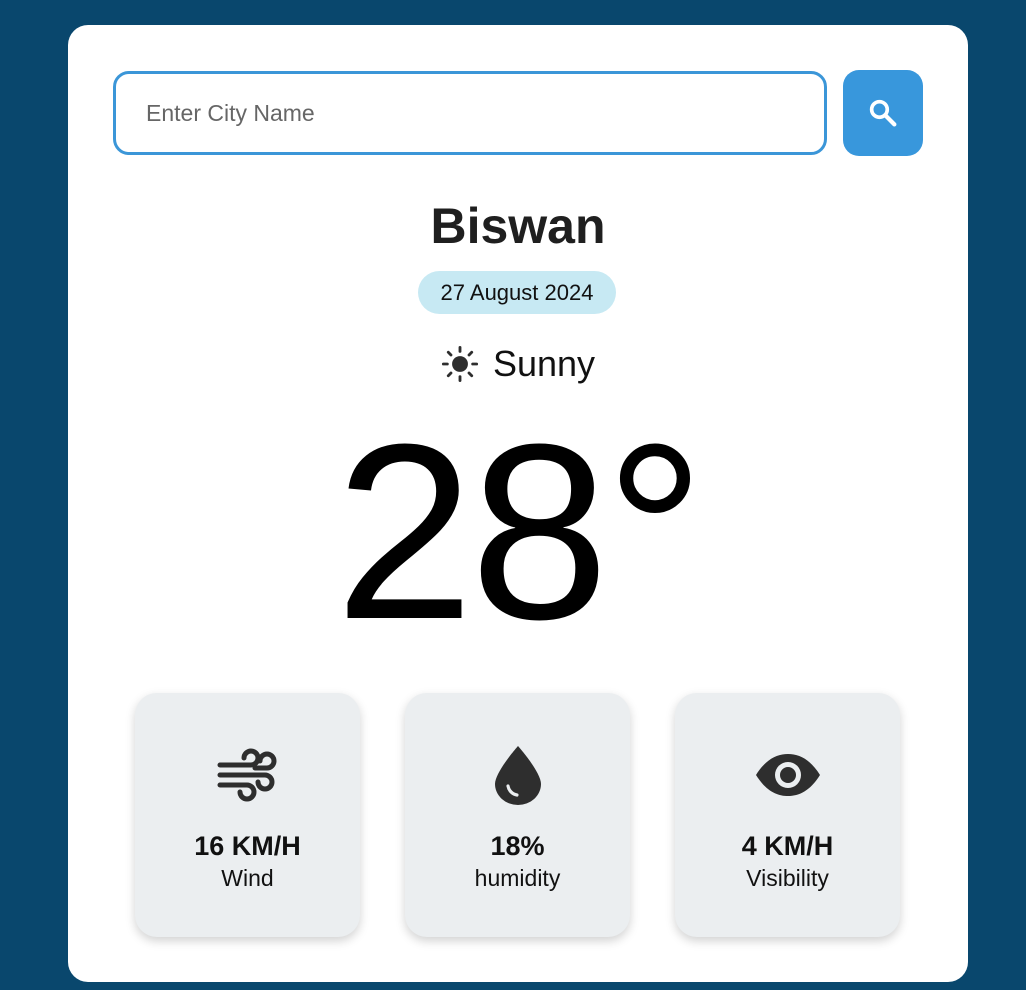 The image size is (1026, 990). Describe the element at coordinates (517, 775) in the screenshot. I see `humidity-drop-icon` at that location.